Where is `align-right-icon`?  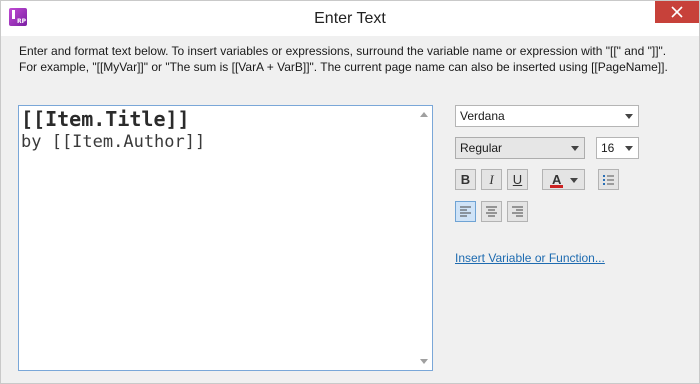
align-right-icon is located at coordinates (517, 211).